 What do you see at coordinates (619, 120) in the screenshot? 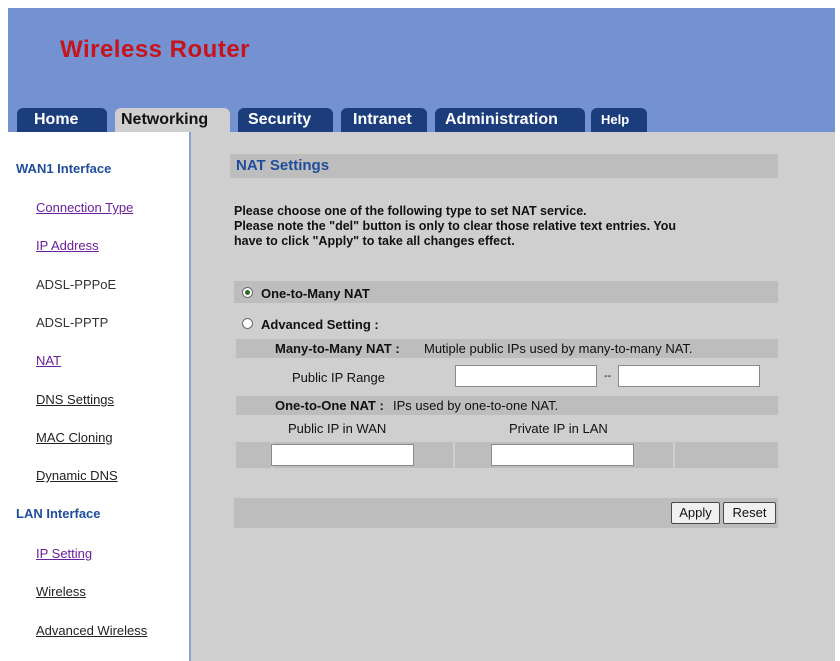
I see `tab-help: Help` at bounding box center [619, 120].